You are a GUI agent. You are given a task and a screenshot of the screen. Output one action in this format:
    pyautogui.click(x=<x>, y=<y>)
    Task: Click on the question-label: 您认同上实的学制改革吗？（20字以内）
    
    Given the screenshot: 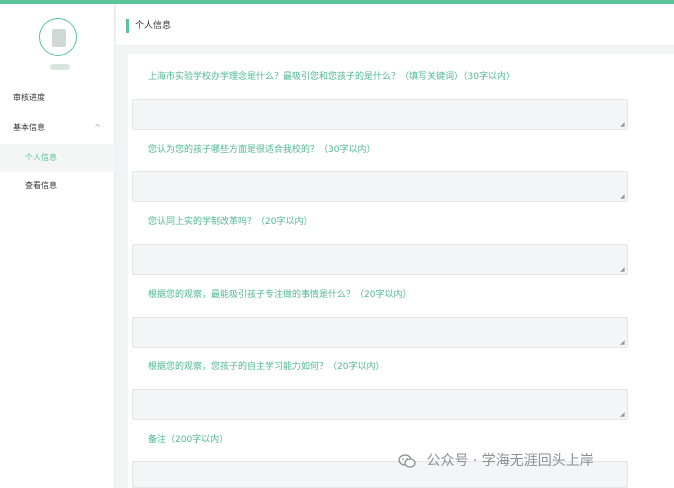 What is the action you would take?
    pyautogui.click(x=230, y=222)
    